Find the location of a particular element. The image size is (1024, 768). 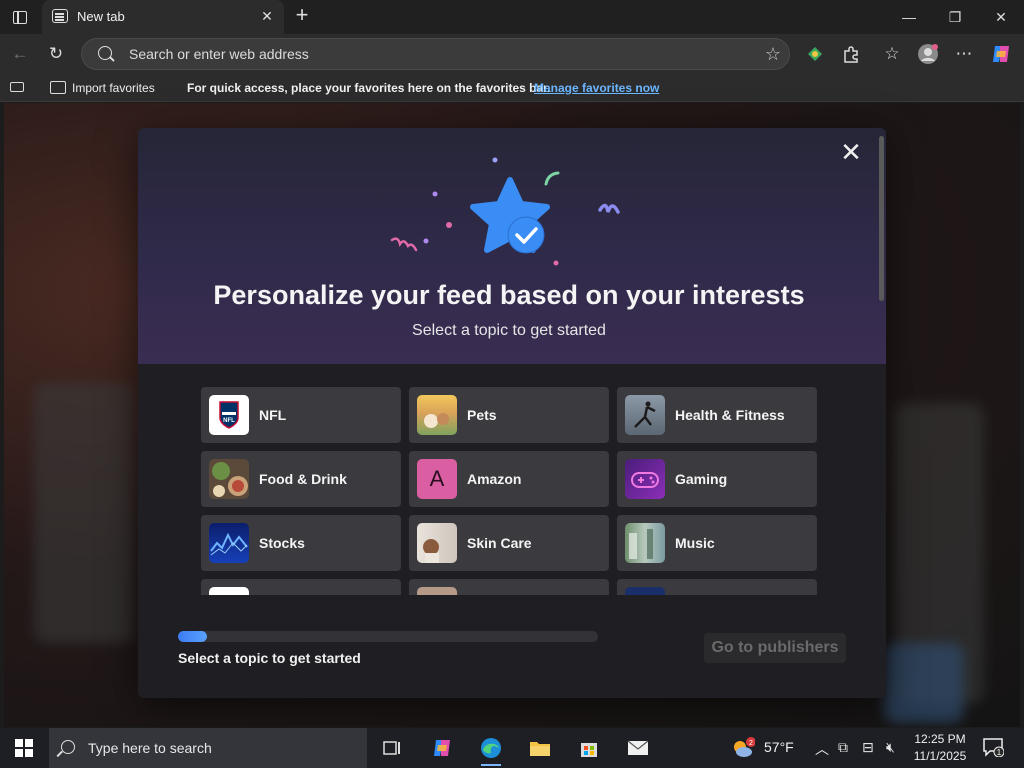

topic-music: Music is located at coordinates (717, 543).